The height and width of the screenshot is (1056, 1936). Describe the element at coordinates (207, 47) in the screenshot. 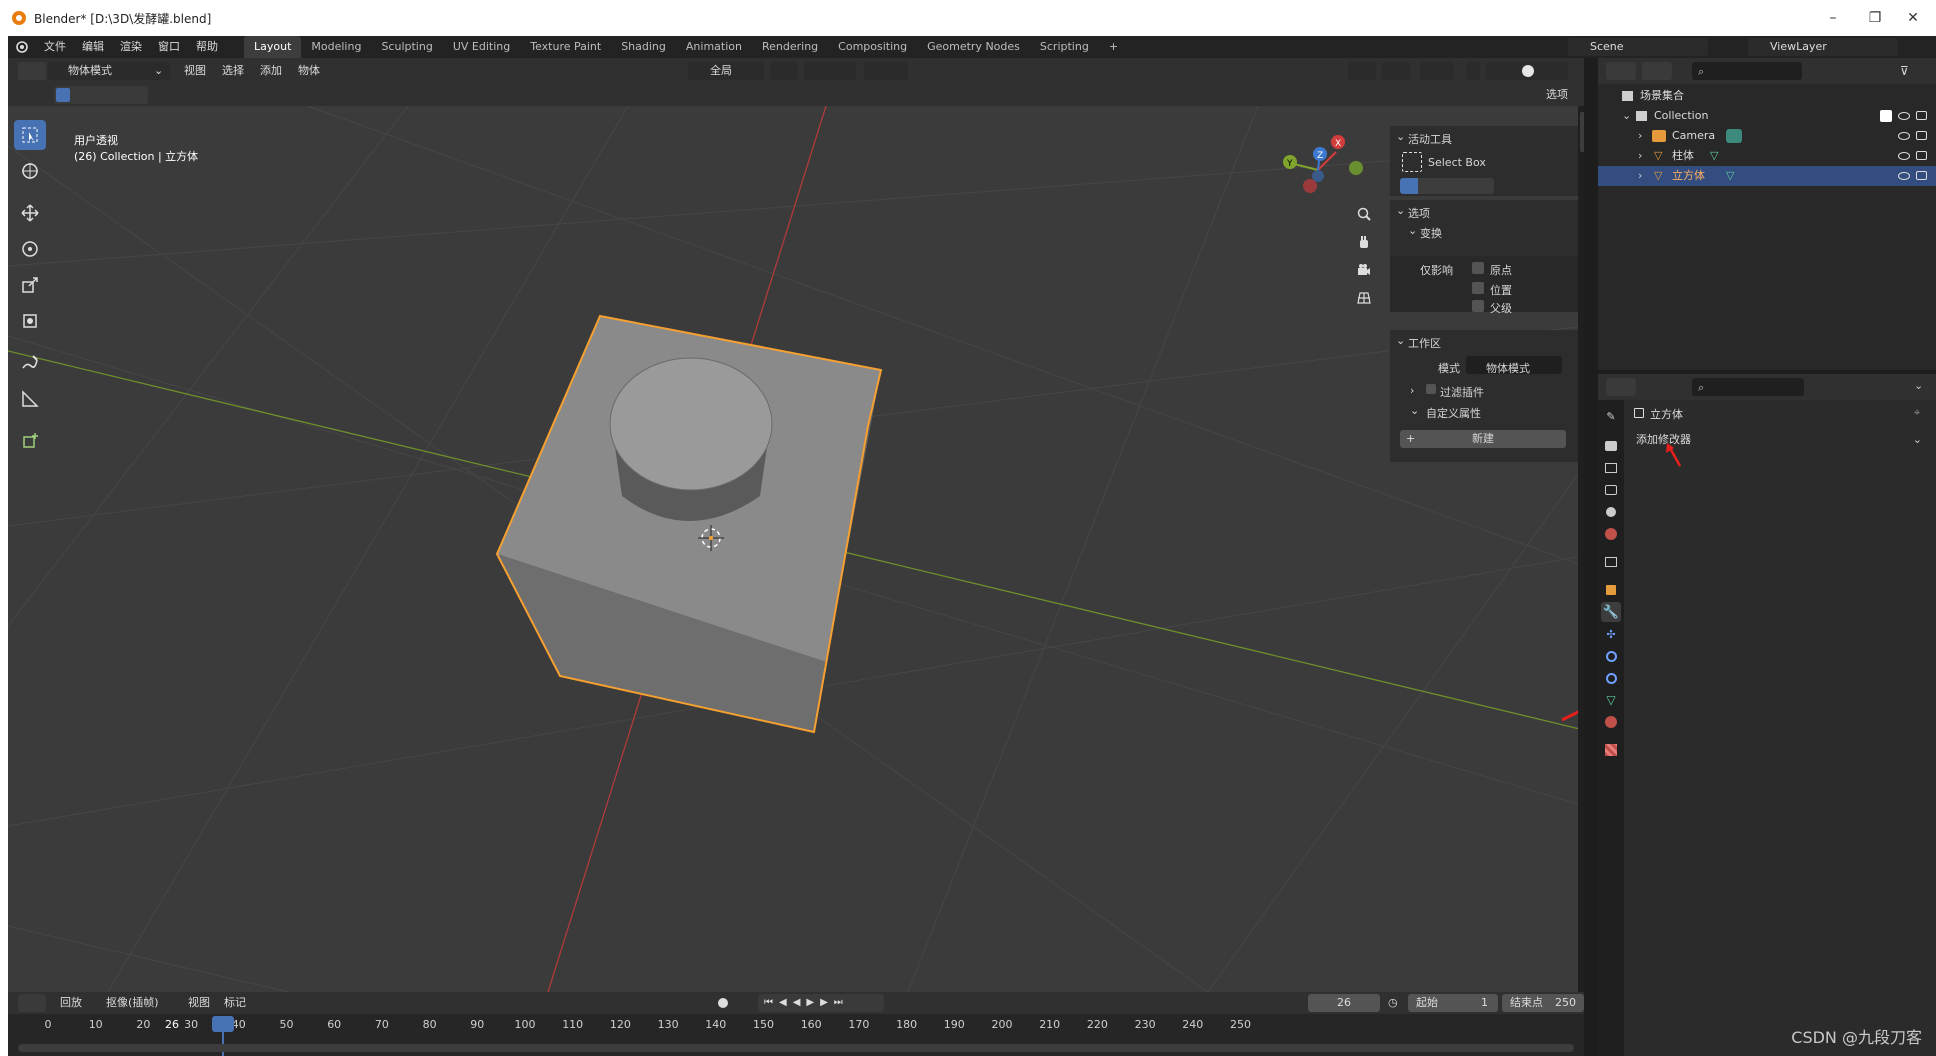

I see `menu-help: 帮助` at that location.